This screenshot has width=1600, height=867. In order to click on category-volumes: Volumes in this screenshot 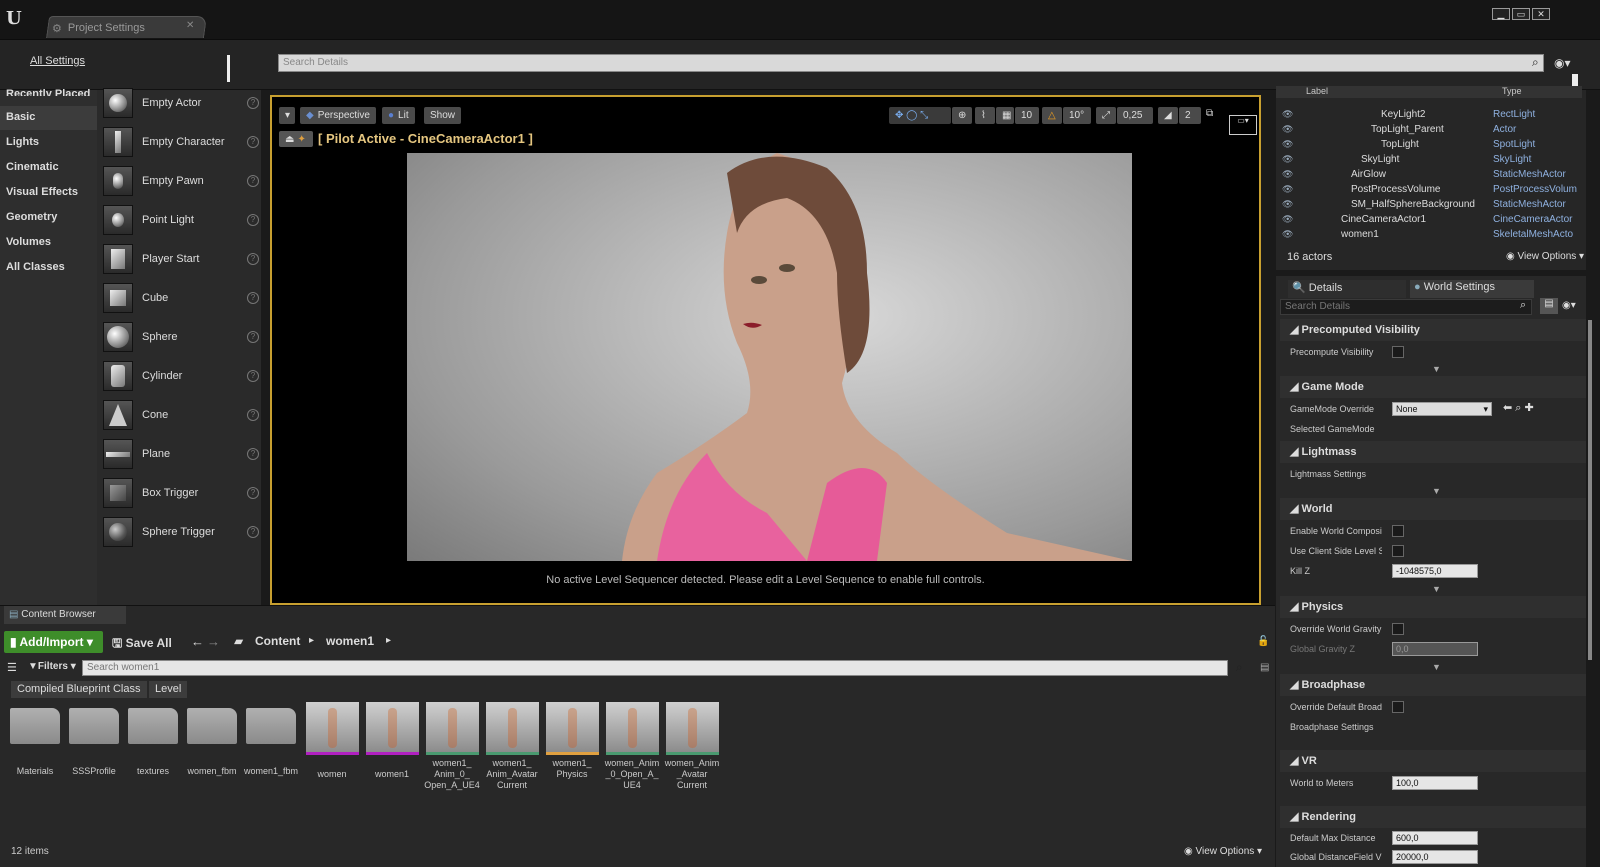, I will do `click(28, 242)`.